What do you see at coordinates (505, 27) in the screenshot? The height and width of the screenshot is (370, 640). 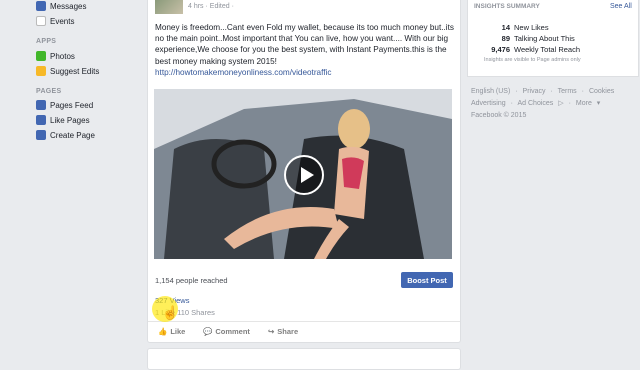 I see `insights-value: 14` at bounding box center [505, 27].